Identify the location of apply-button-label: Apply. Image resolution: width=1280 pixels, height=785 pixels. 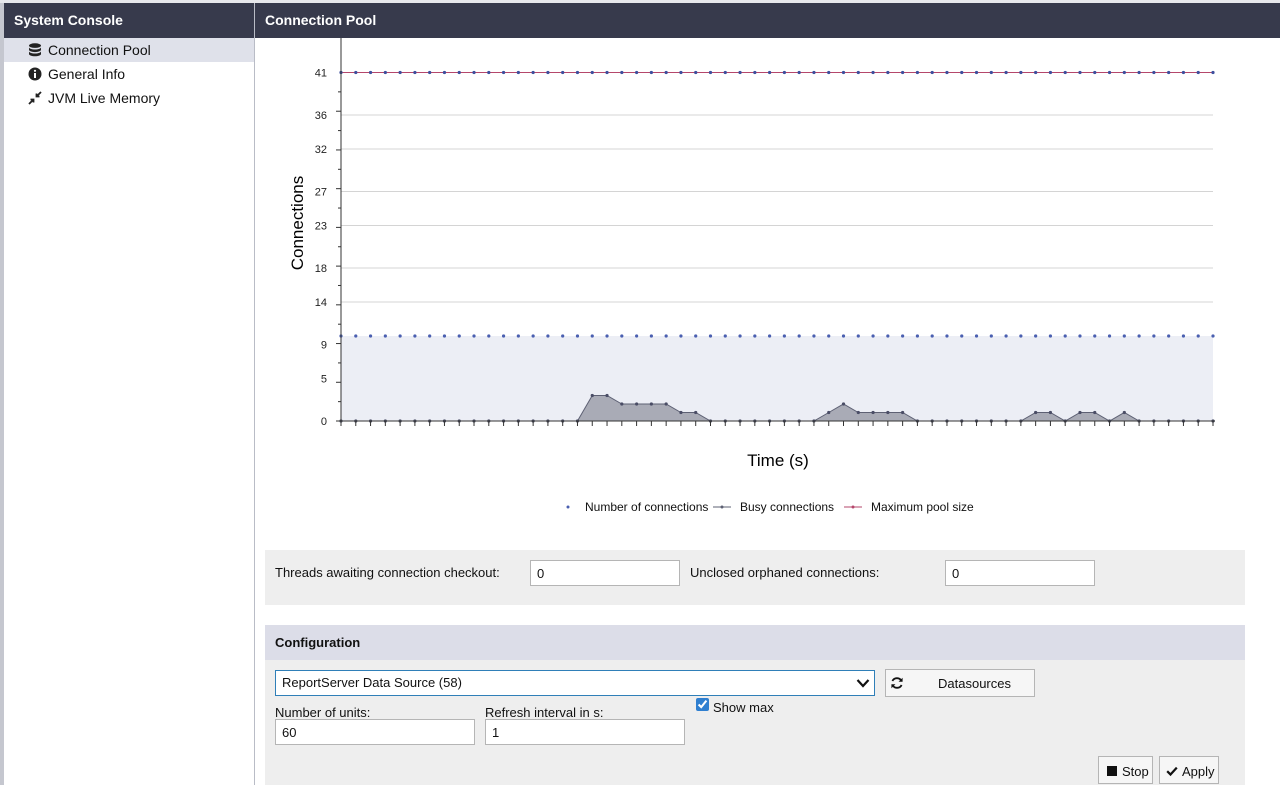
(1198, 771).